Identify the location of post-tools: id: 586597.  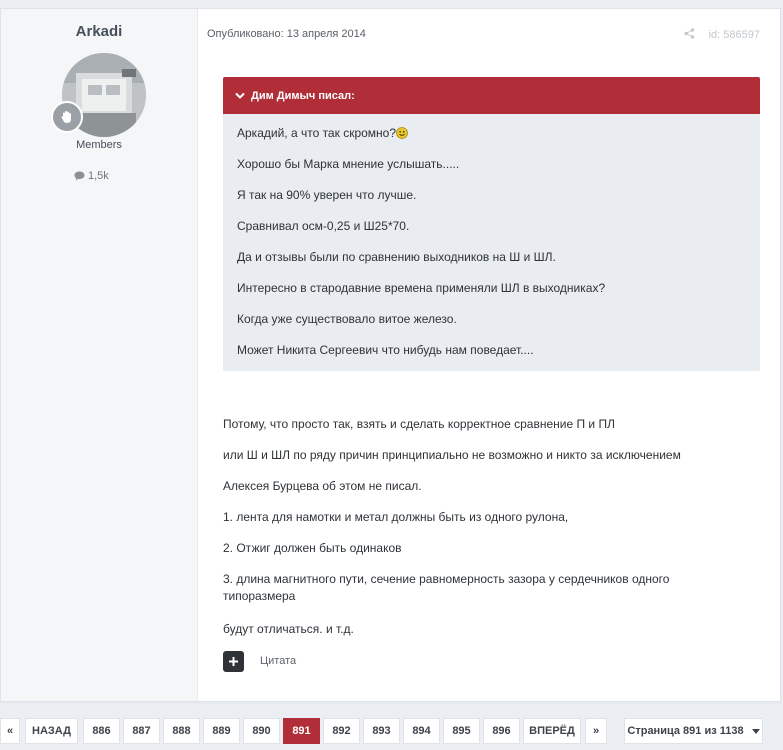
(722, 35).